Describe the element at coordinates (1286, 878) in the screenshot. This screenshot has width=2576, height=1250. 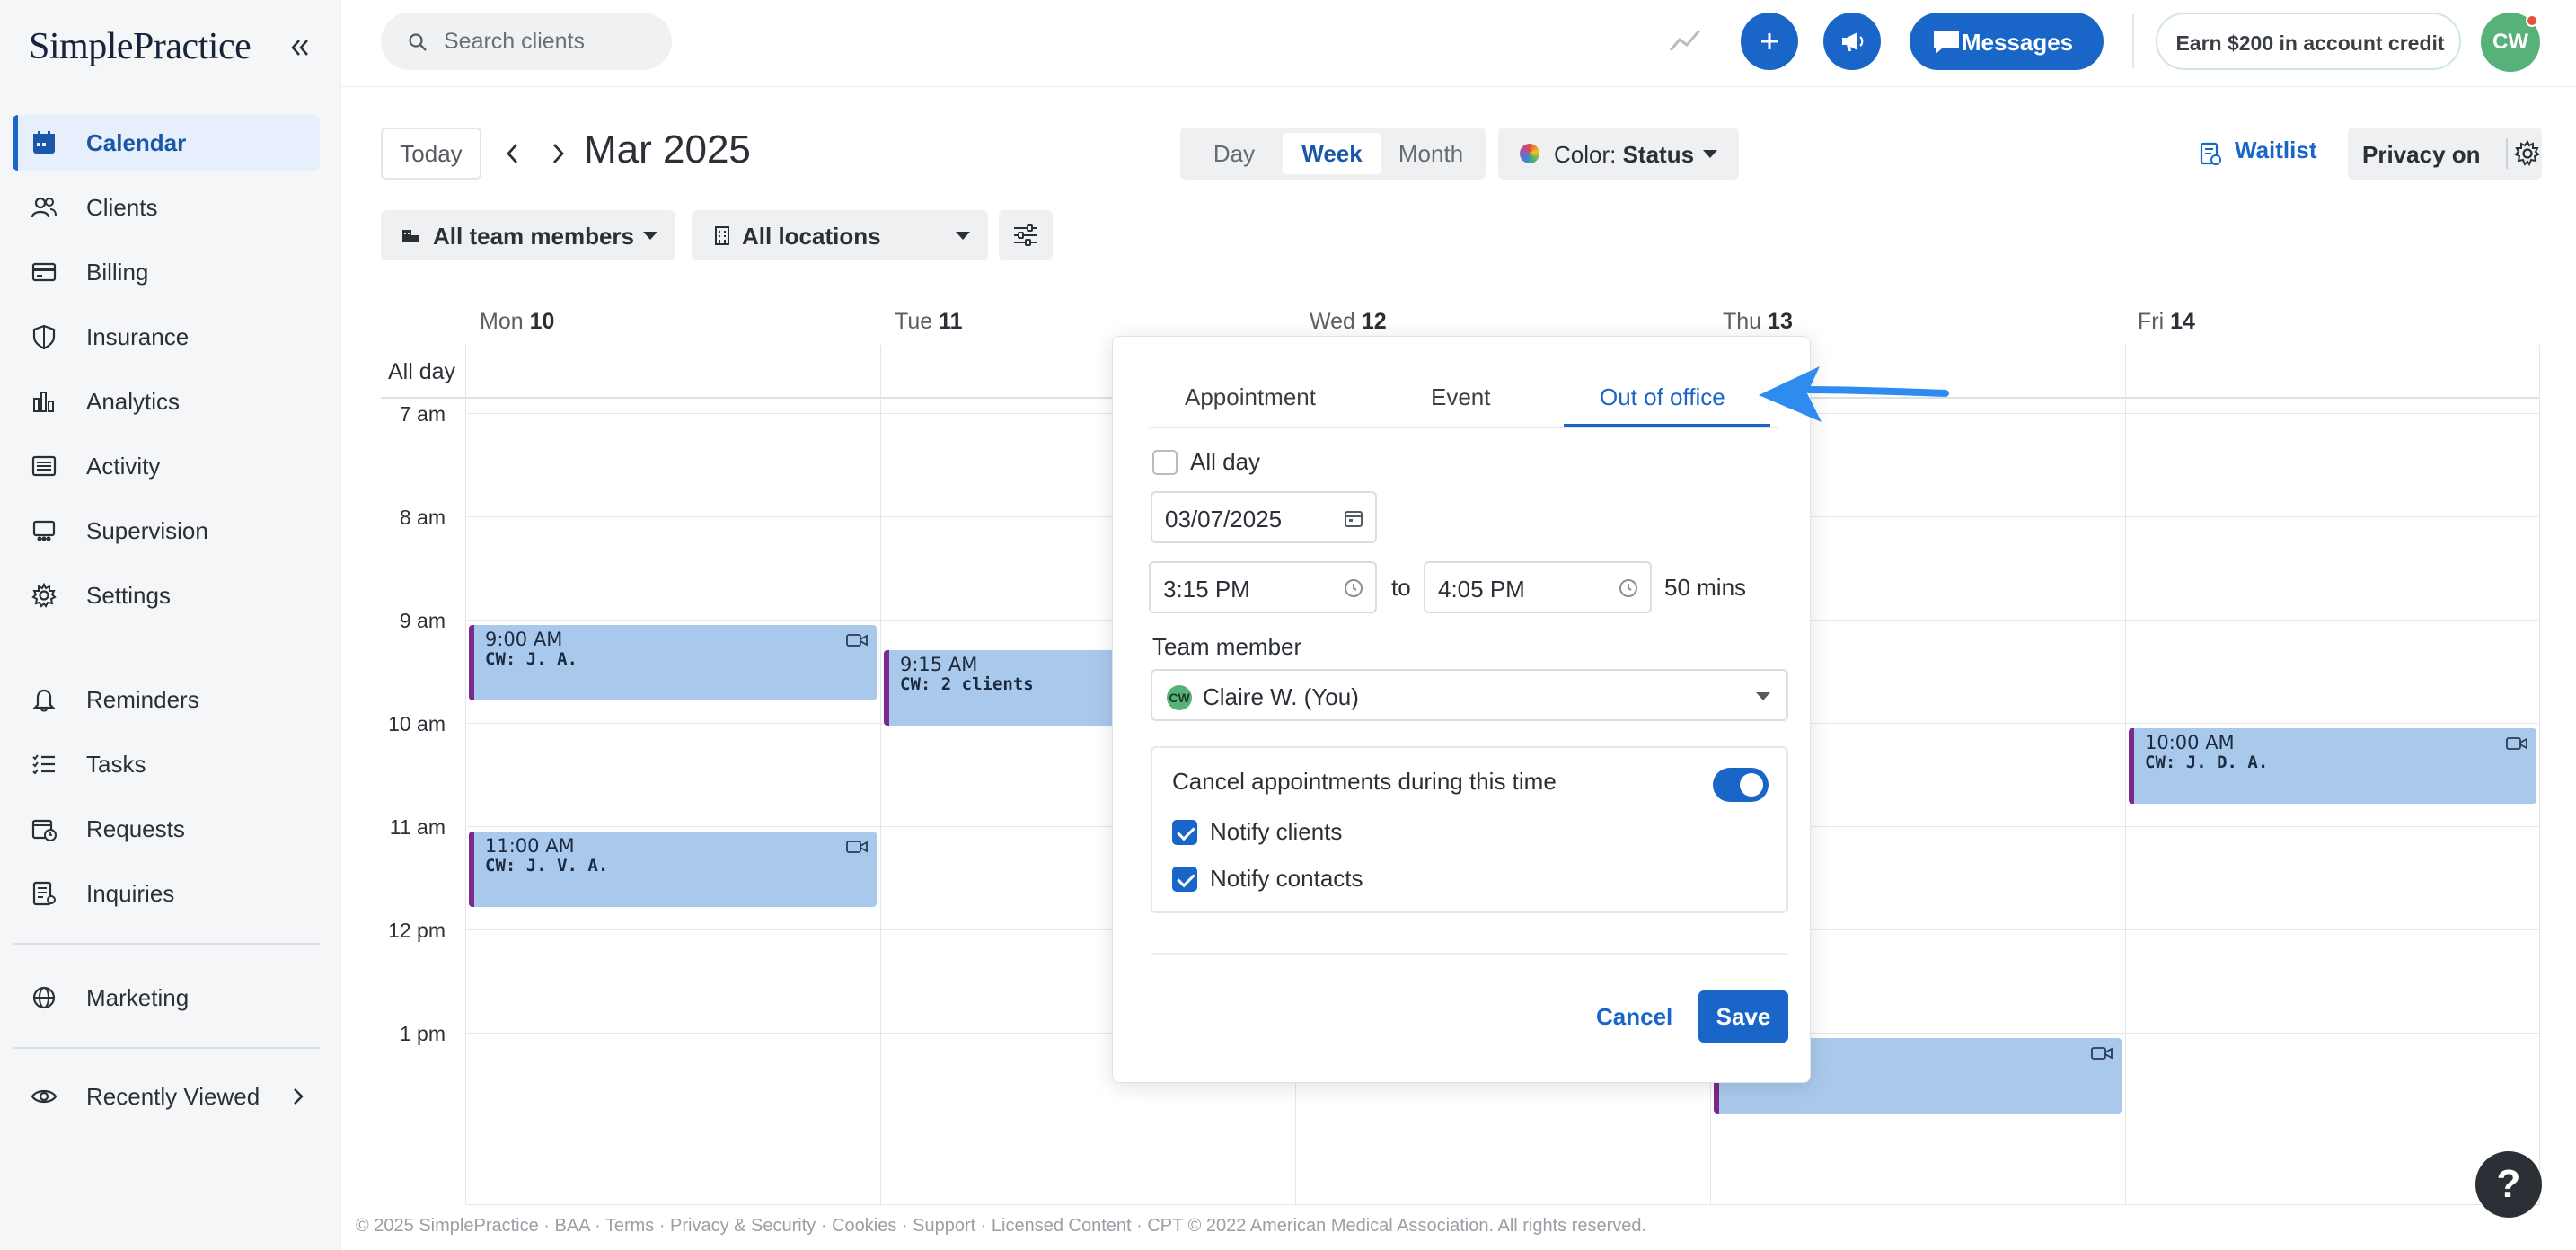
I see `notify-contacts-label: Notify contacts` at that location.